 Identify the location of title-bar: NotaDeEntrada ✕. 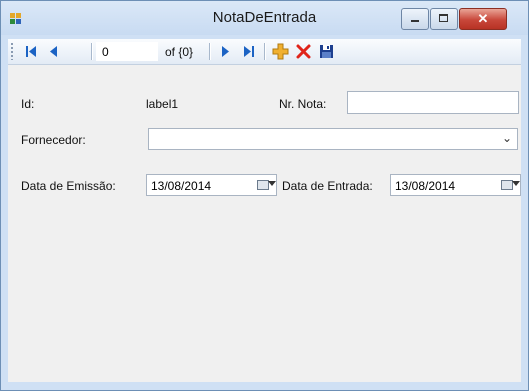
(264, 18).